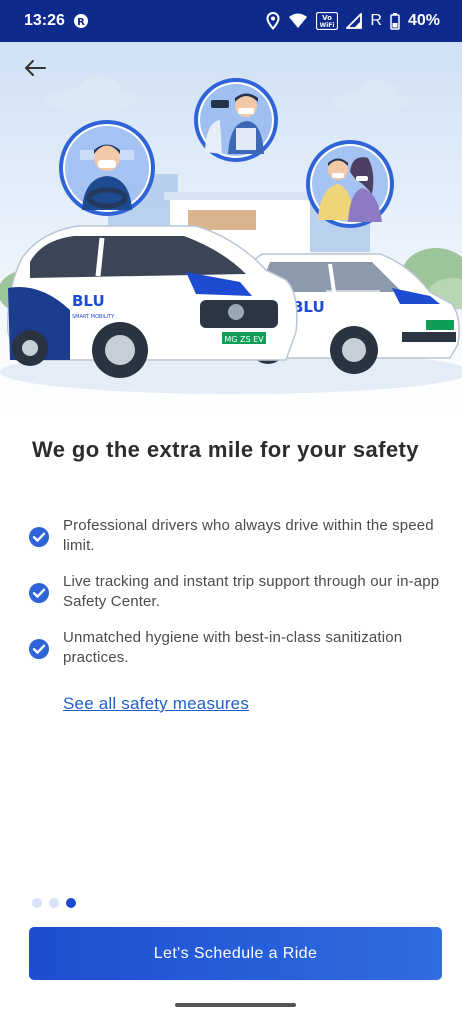 This screenshot has width=462, height=1011. I want to click on cloud-left, so click(90, 94).